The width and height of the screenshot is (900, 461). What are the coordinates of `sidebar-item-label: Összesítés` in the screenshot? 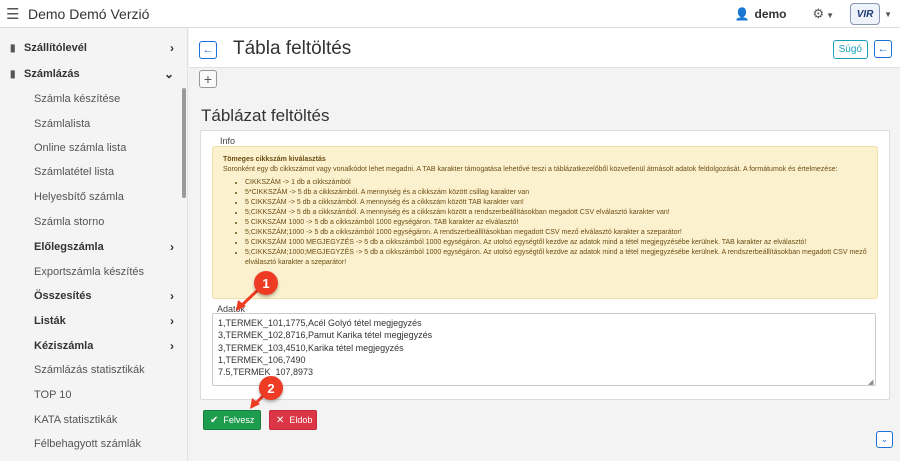 It's located at (63, 296).